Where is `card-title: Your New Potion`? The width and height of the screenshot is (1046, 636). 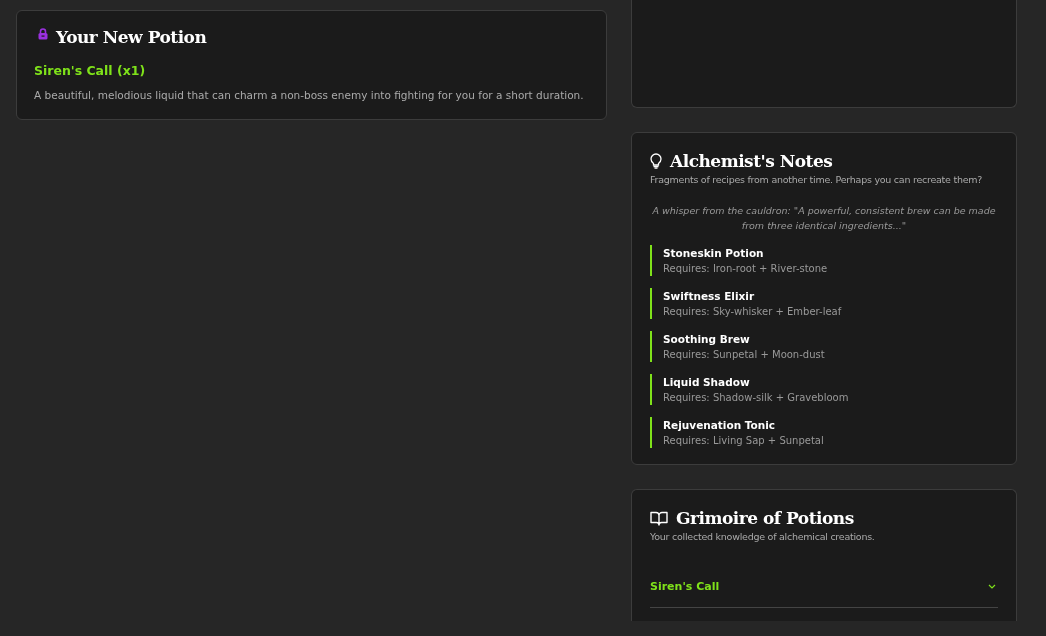
card-title: Your New Potion is located at coordinates (131, 37).